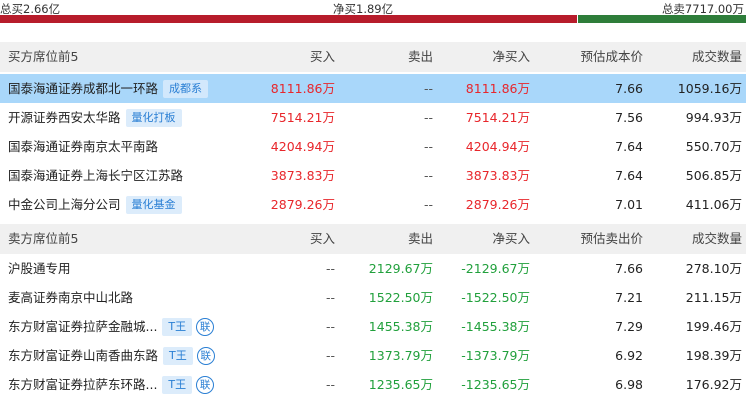  Describe the element at coordinates (400, 297) in the screenshot. I see `sell-amount: 1522.50万` at that location.